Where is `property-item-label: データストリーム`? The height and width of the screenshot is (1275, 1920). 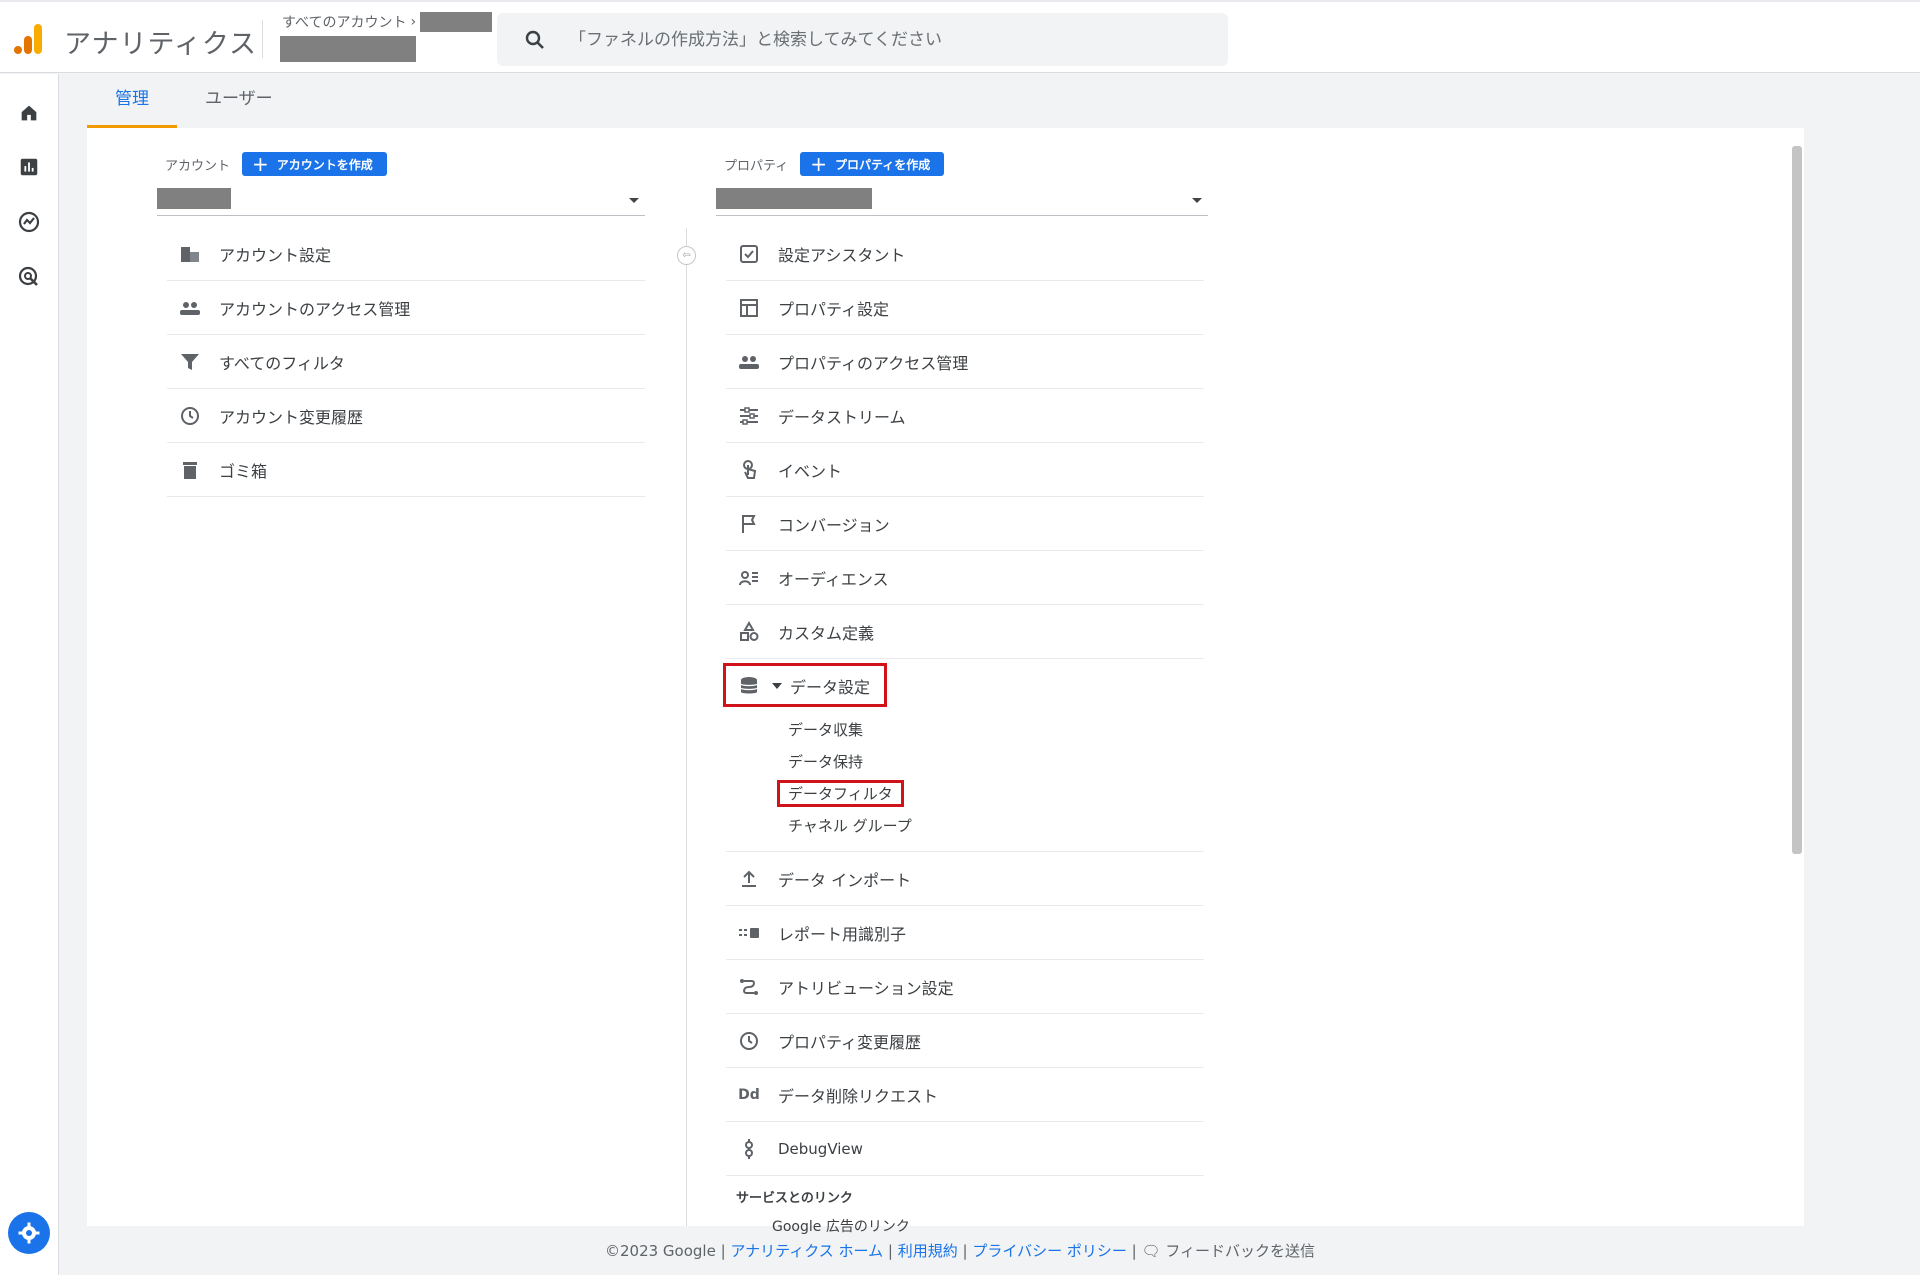
property-item-label: データストリーム is located at coordinates (842, 417).